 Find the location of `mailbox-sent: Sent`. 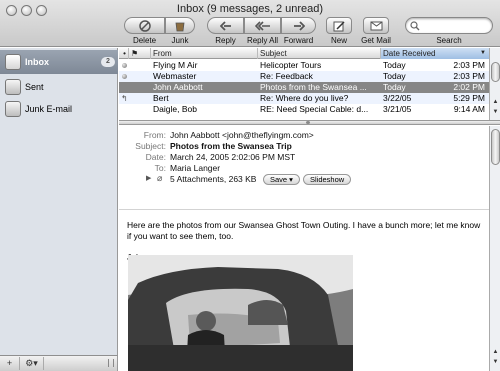

mailbox-sent: Sent is located at coordinates (59, 87).